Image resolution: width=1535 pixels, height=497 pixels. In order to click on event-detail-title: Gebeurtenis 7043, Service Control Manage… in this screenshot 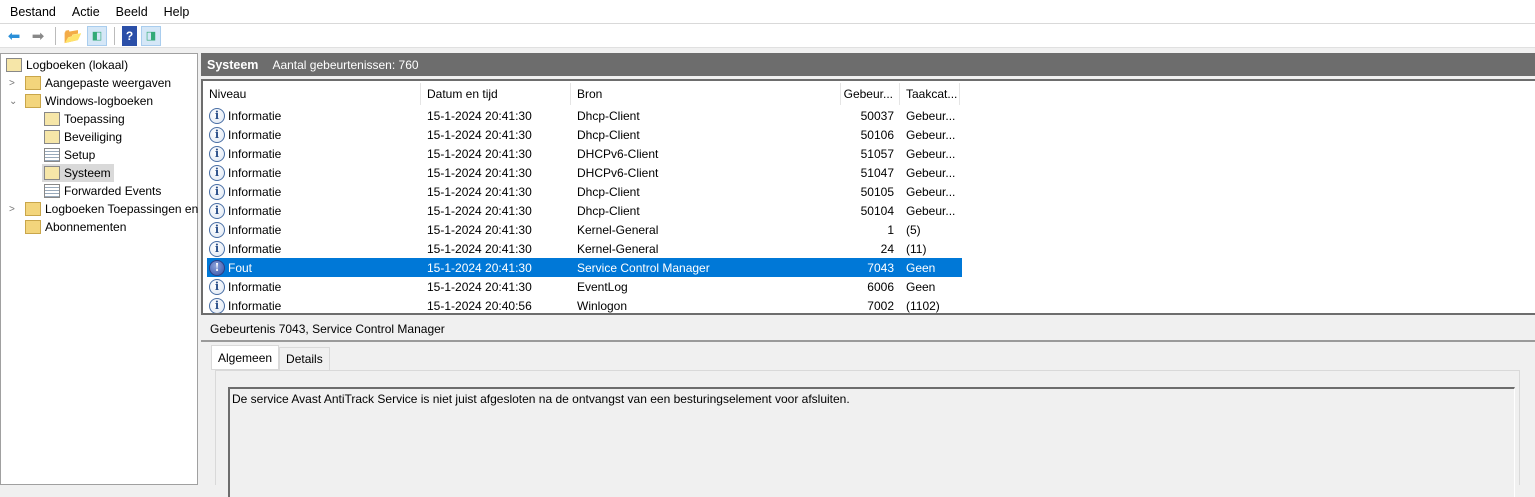, I will do `click(868, 329)`.